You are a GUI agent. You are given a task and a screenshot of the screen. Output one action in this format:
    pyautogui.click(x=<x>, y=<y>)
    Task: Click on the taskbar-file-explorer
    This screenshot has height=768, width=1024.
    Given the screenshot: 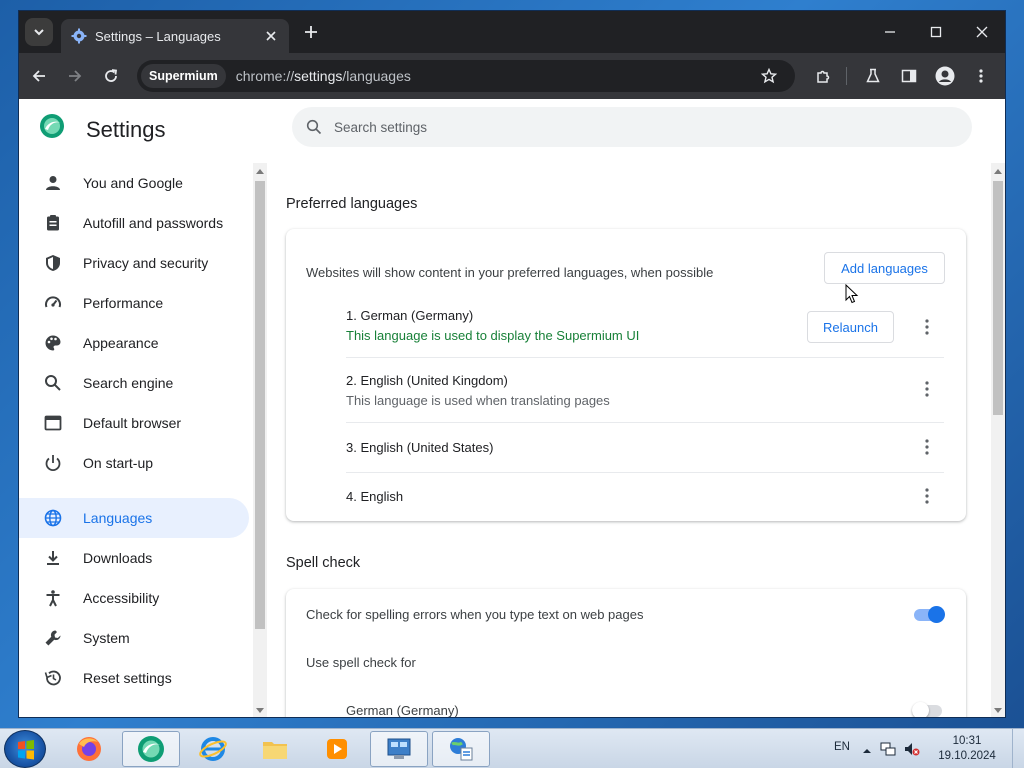 What is the action you would take?
    pyautogui.click(x=275, y=749)
    